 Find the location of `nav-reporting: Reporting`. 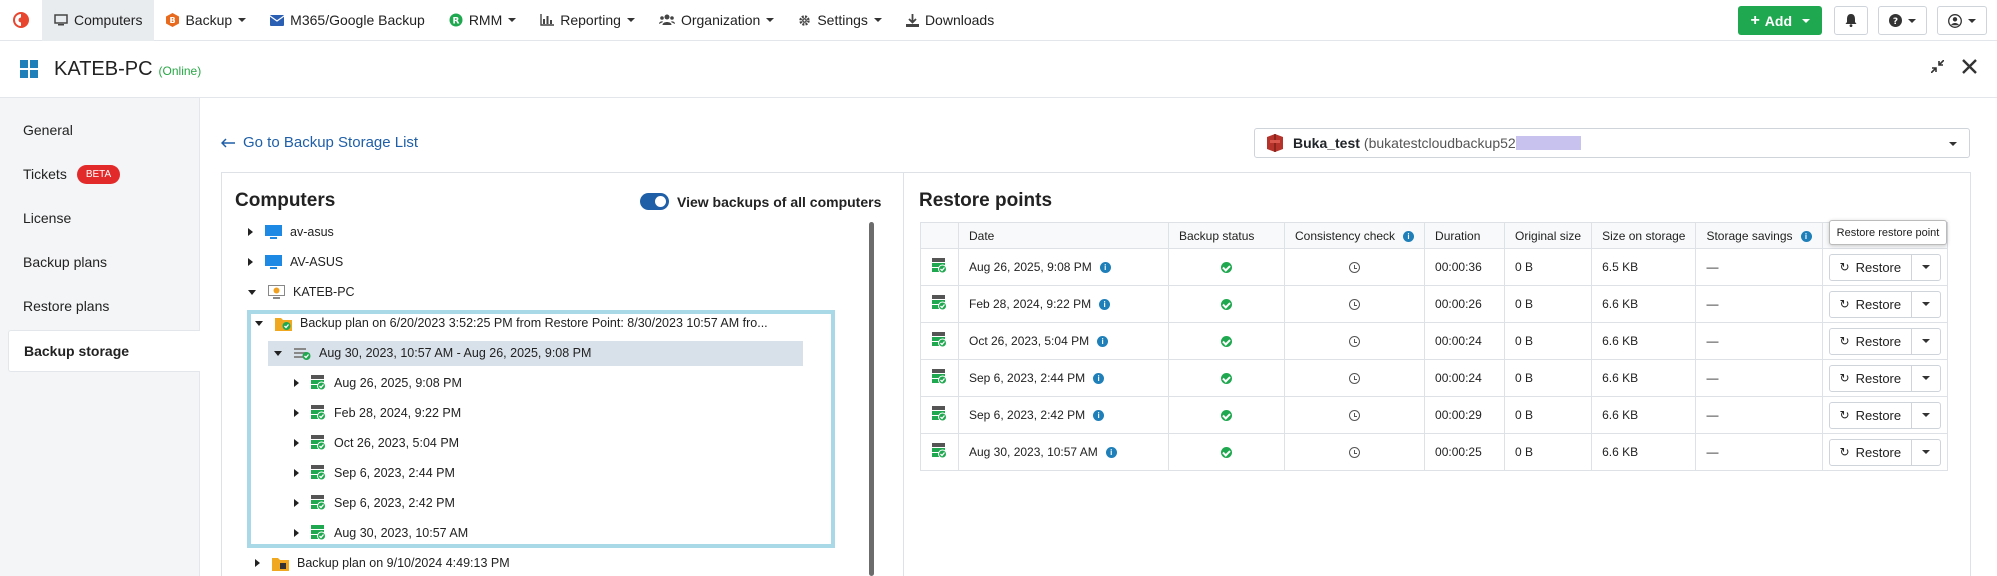

nav-reporting: Reporting is located at coordinates (587, 20).